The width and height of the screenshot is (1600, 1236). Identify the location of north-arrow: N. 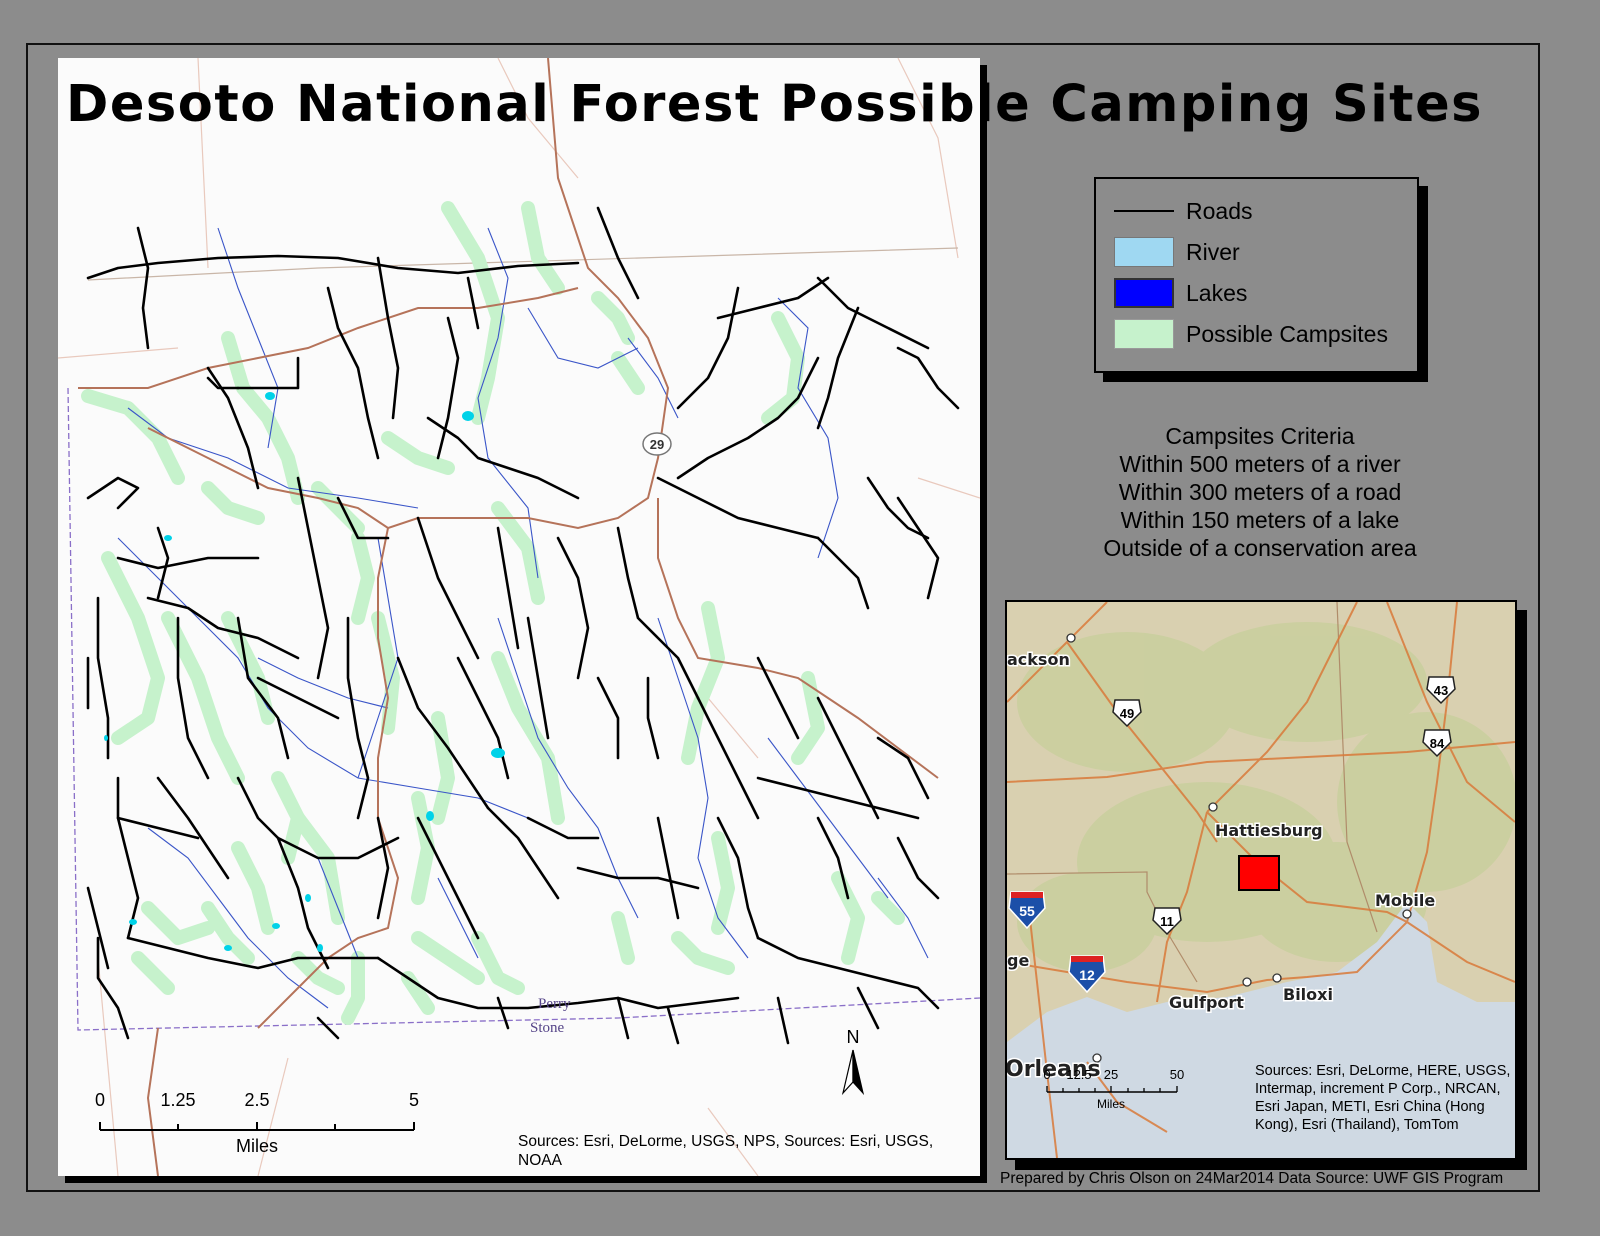
(853, 1061).